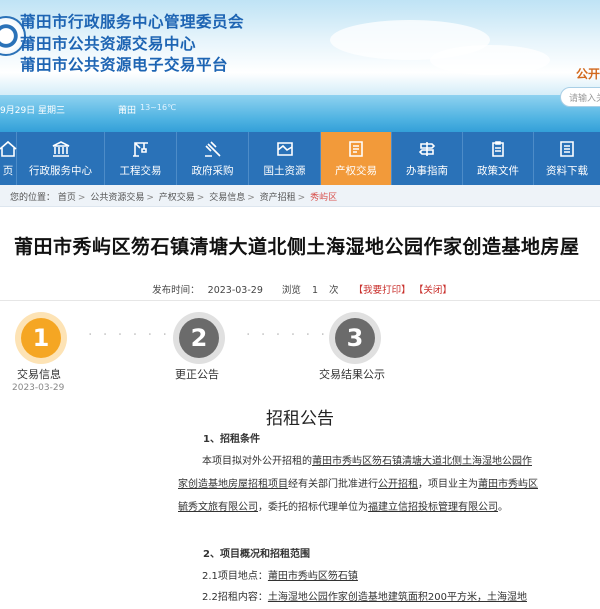  Describe the element at coordinates (313, 507) in the screenshot. I see `body-text: ，委托的招标代理单位为` at that location.